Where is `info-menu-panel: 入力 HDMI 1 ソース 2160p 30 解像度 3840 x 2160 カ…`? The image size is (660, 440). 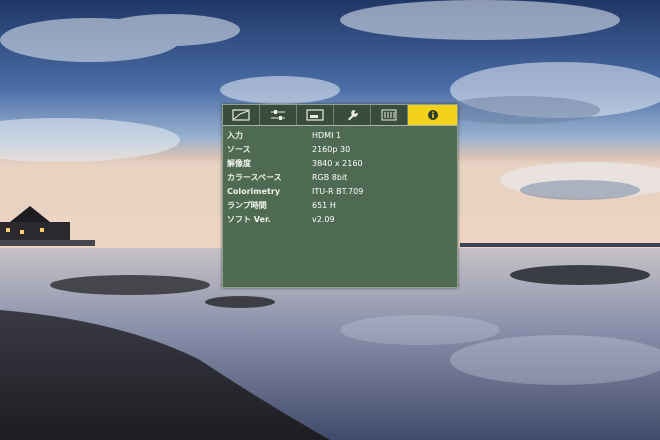
info-menu-panel: 入力 HDMI 1 ソース 2160p 30 解像度 3840 x 2160 カ… is located at coordinates (340, 196).